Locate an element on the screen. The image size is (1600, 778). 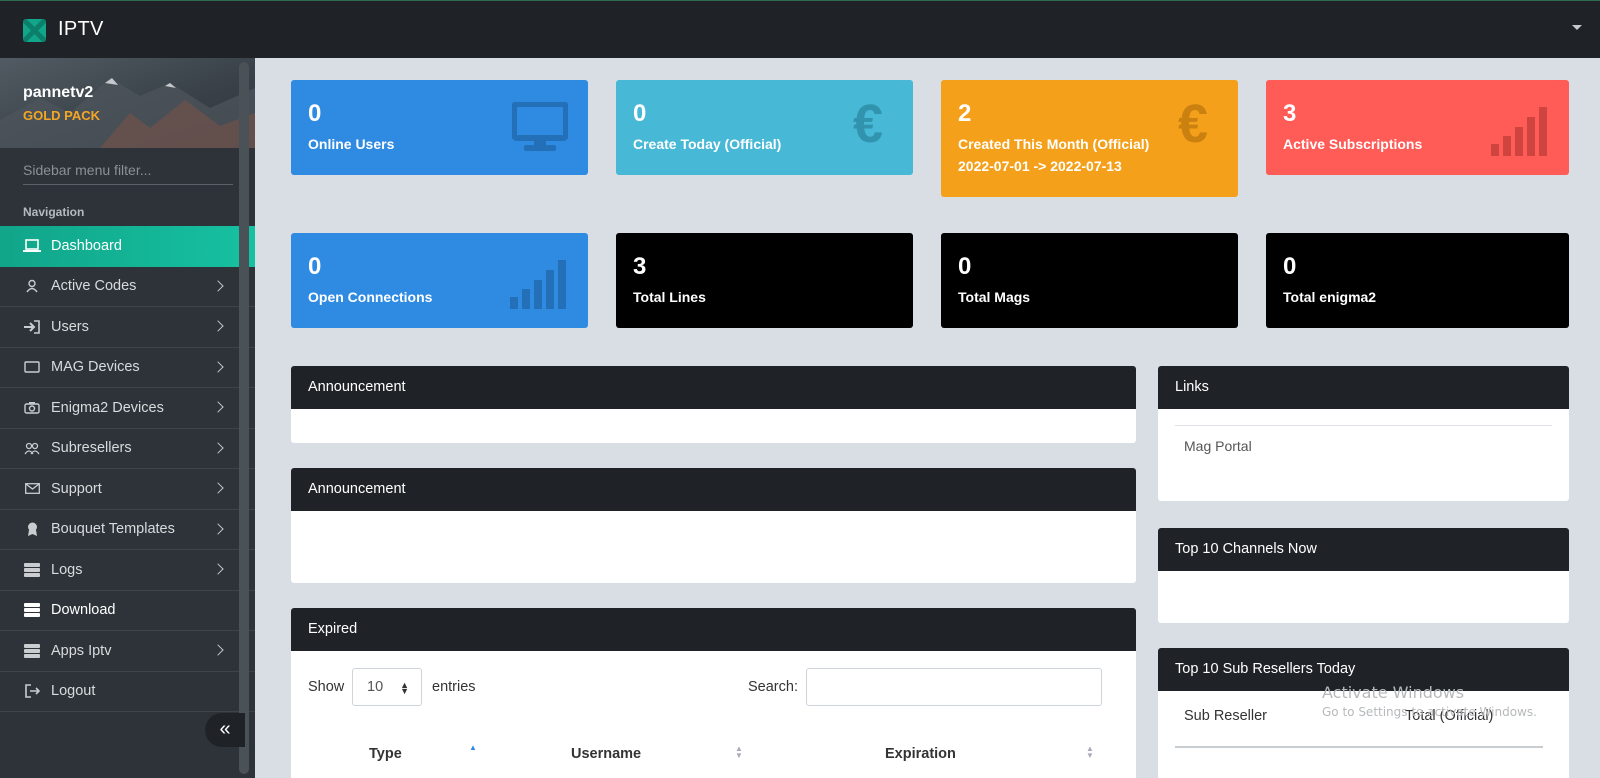
sidebar-item-users: Users is located at coordinates (127, 327).